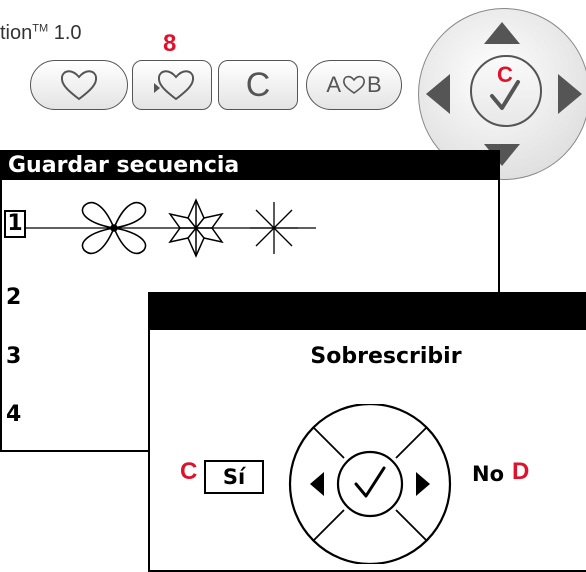  What do you see at coordinates (170, 43) in the screenshot?
I see `callout-buttons-marker: 8` at bounding box center [170, 43].